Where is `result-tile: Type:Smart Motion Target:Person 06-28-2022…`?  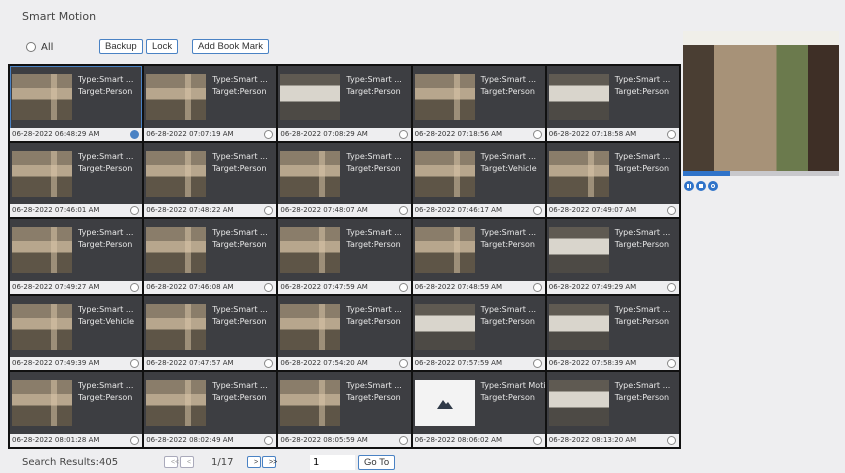 result-tile: Type:Smart Motion Target:Person 06-28-2022… is located at coordinates (478, 409).